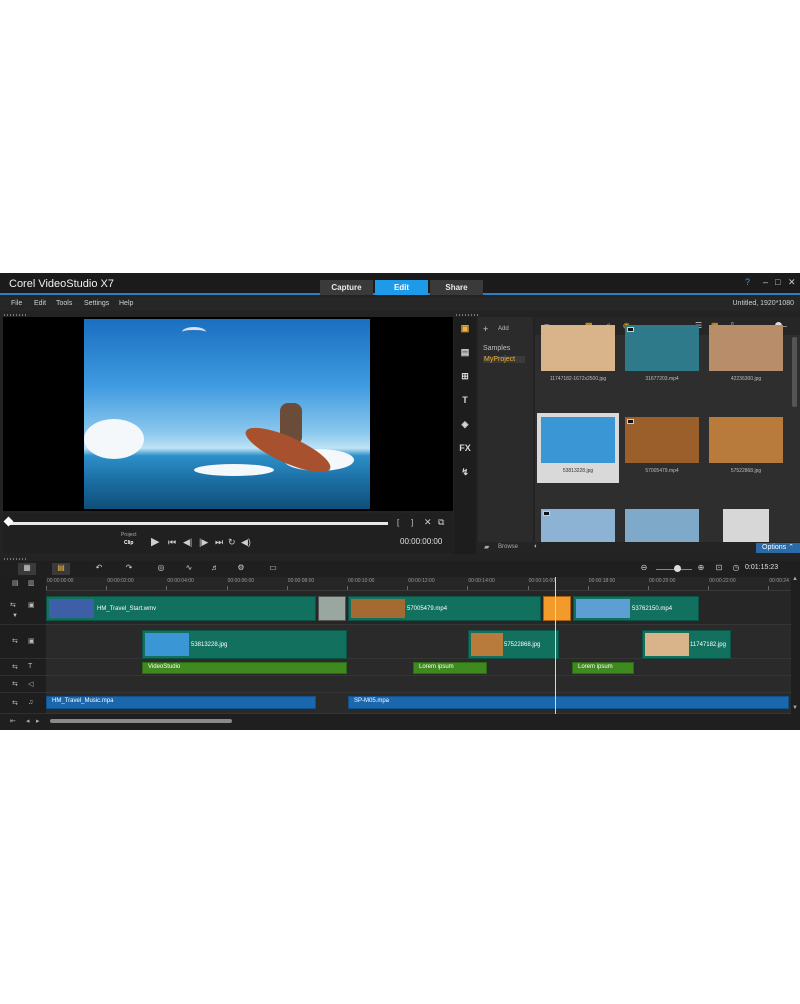 This screenshot has height=1004, width=800. What do you see at coordinates (536, 546) in the screenshot?
I see `collapse-icon: ◐` at bounding box center [536, 546].